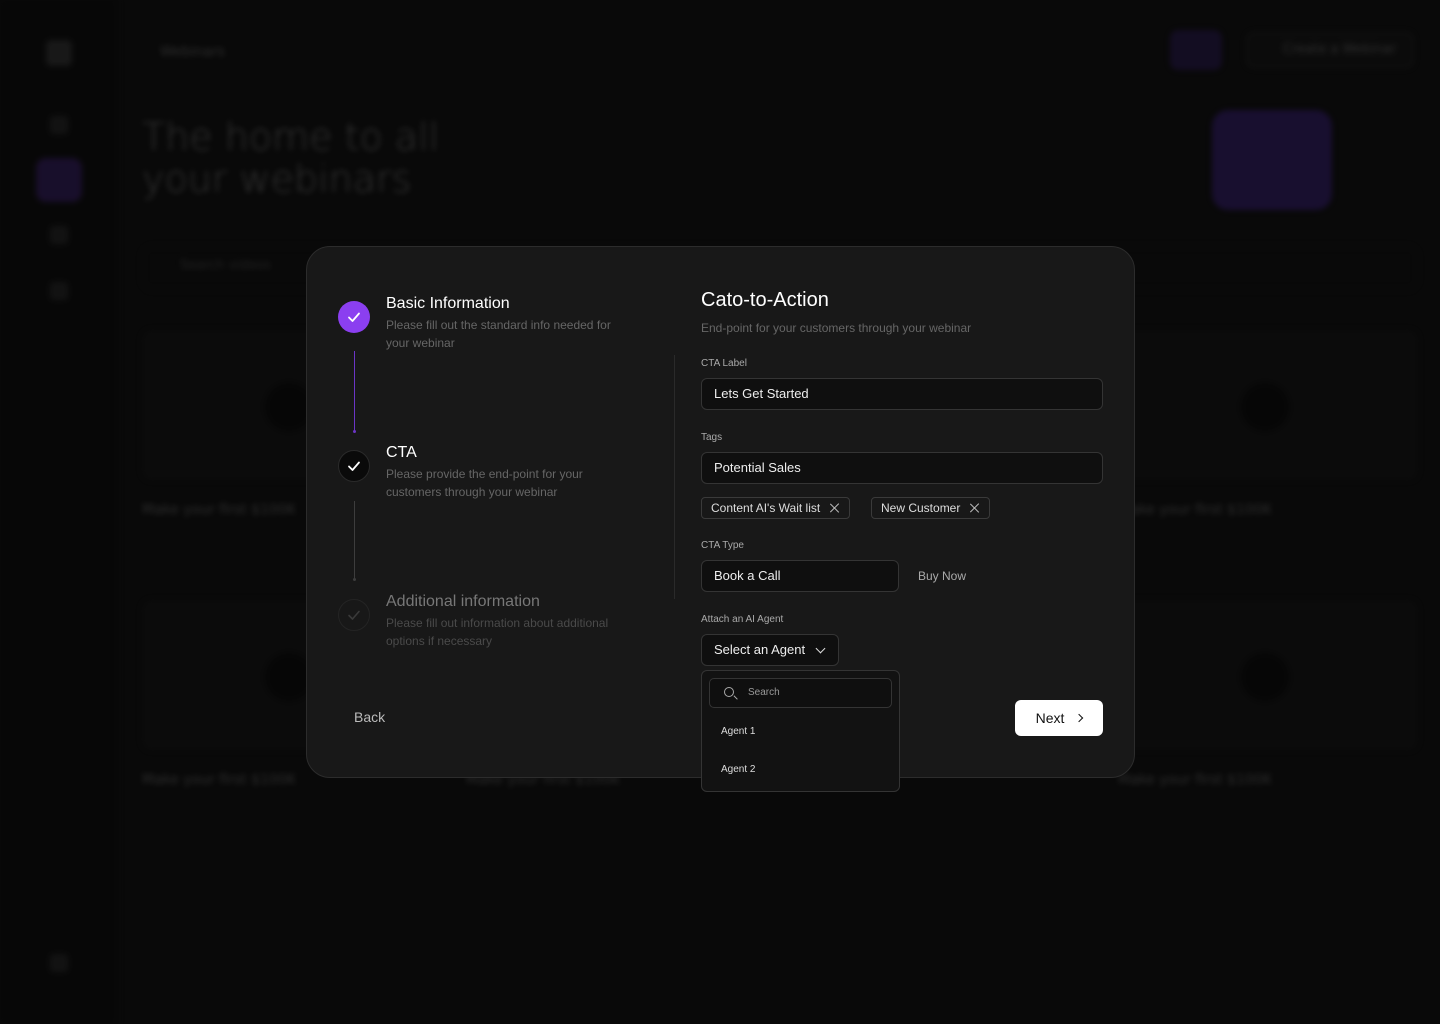 The height and width of the screenshot is (1024, 1440). Describe the element at coordinates (902, 394) in the screenshot. I see `cta-label-input: Lets Get Started` at that location.